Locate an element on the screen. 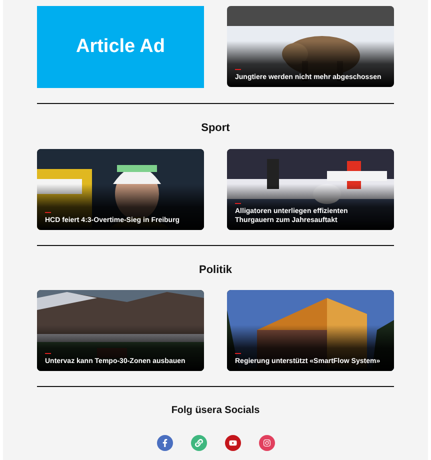 Image resolution: width=431 pixels, height=460 pixels. ad-label: Article Ad is located at coordinates (121, 46).